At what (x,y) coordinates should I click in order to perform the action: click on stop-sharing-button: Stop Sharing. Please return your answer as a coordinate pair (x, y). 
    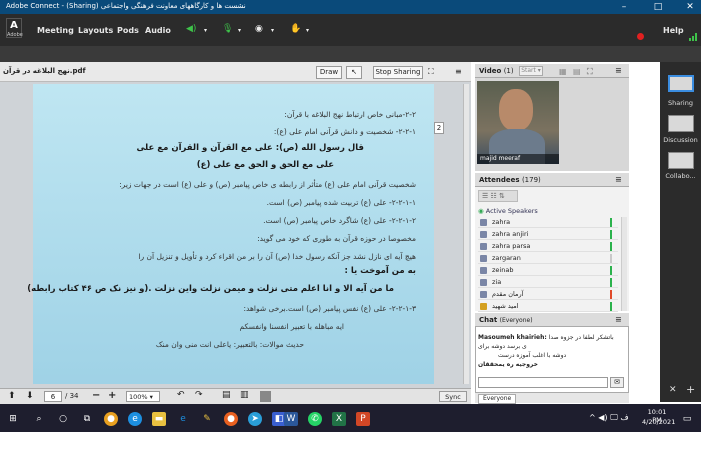
    Looking at the image, I should click on (398, 72).